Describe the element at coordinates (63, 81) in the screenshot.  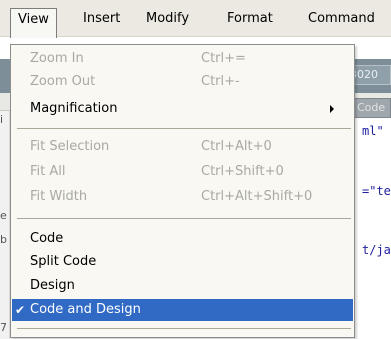
I see `menu-item-label: Zoom Out` at that location.